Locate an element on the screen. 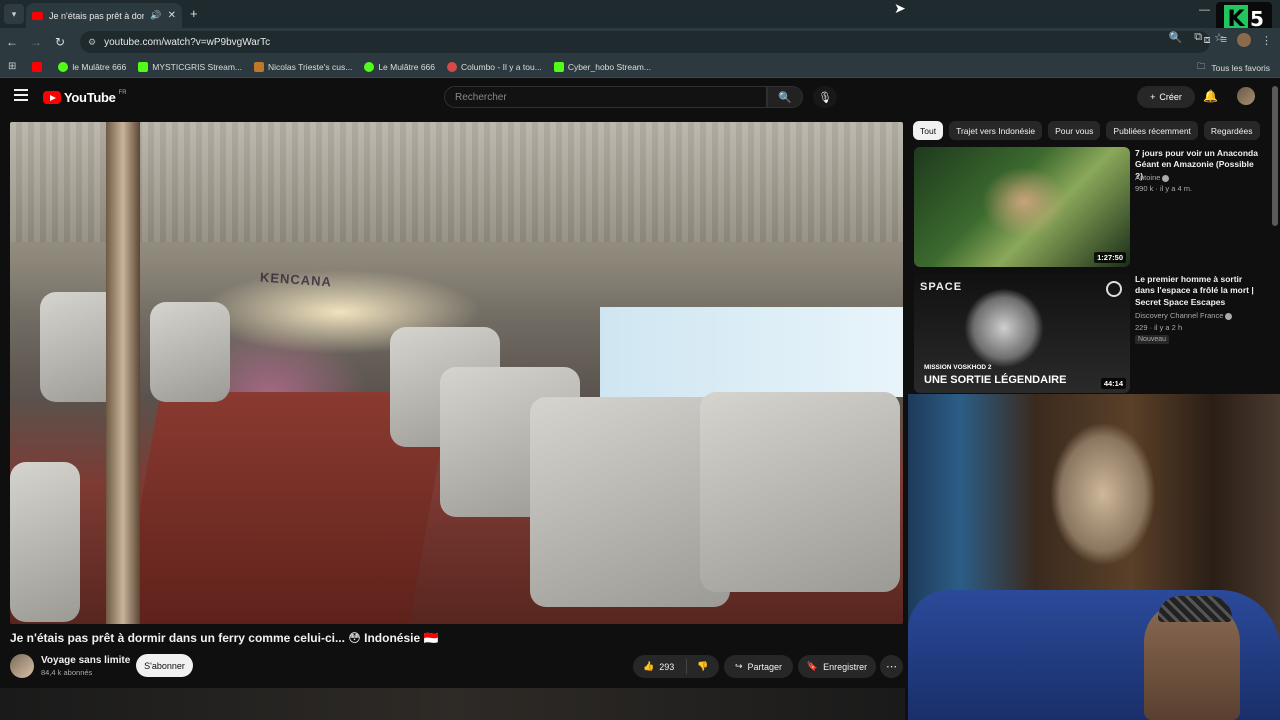 Image resolution: width=1280 pixels, height=720 pixels. like-dislike-group: 👍 293 👎 is located at coordinates (676, 666).